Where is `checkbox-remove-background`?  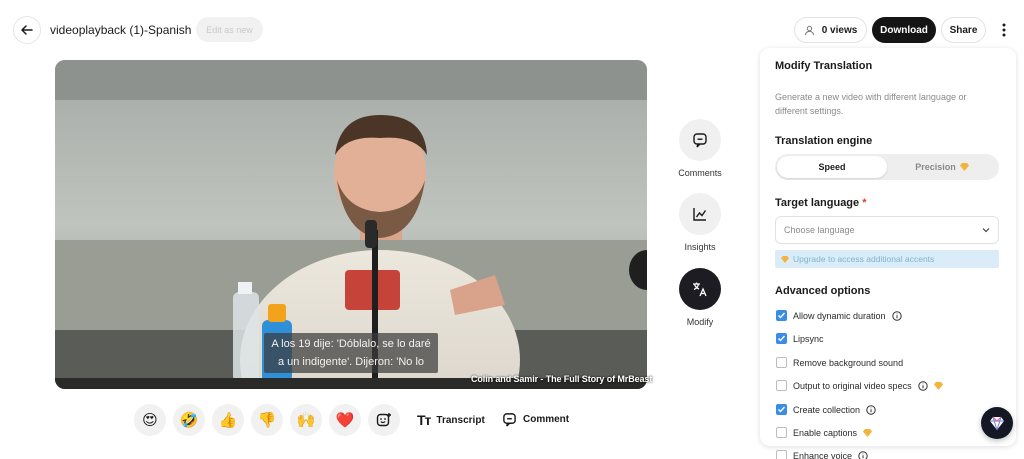
checkbox-remove-background is located at coordinates (781, 362).